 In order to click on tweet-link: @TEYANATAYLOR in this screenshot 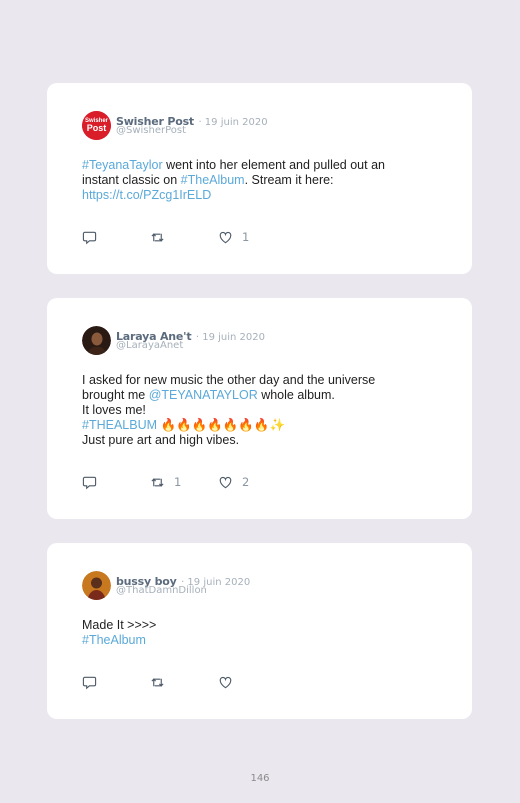, I will do `click(203, 395)`.